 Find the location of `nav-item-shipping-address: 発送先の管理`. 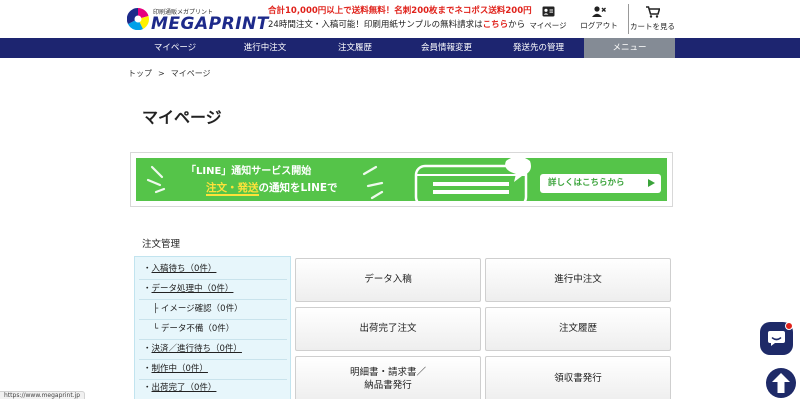

nav-item-shipping-address: 発送先の管理 is located at coordinates (538, 48).